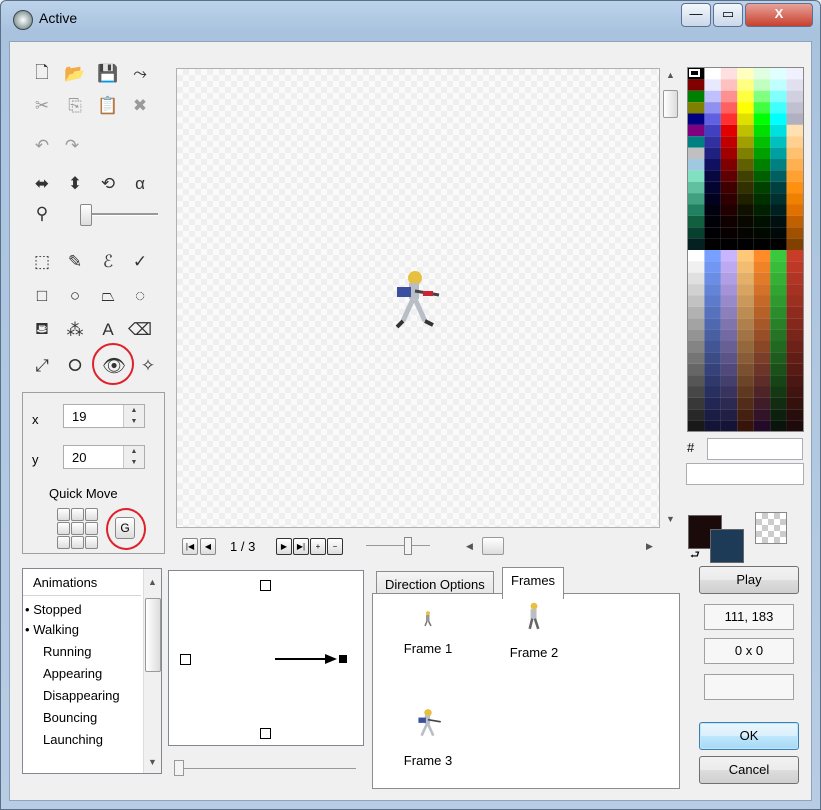 This screenshot has height=810, width=821. Describe the element at coordinates (727, 546) in the screenshot. I see `background-color-swatch` at that location.